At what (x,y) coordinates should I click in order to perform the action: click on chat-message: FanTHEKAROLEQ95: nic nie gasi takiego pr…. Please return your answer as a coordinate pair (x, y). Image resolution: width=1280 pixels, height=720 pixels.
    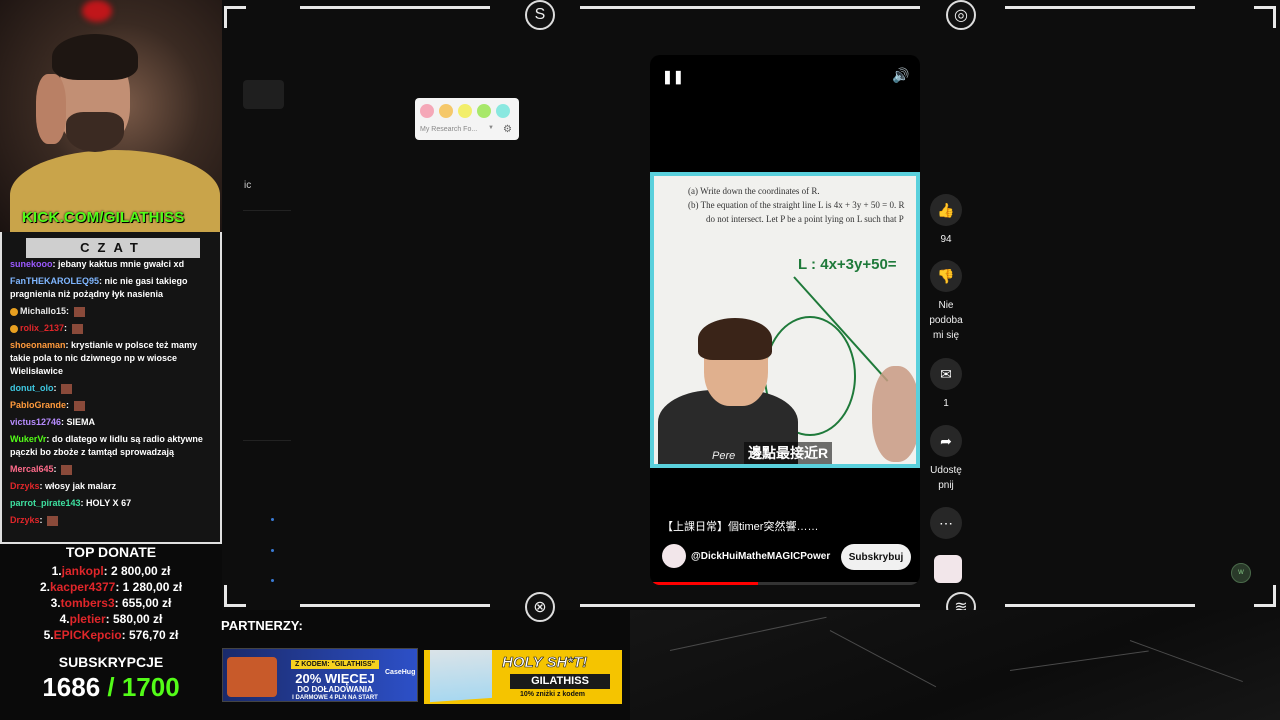
    Looking at the image, I should click on (113, 288).